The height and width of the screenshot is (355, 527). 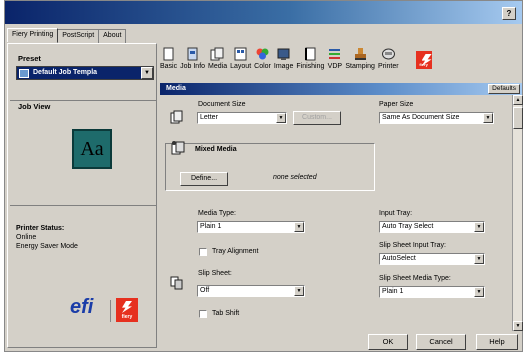 What do you see at coordinates (518, 100) in the screenshot?
I see `scroll-up-icon: ▲` at bounding box center [518, 100].